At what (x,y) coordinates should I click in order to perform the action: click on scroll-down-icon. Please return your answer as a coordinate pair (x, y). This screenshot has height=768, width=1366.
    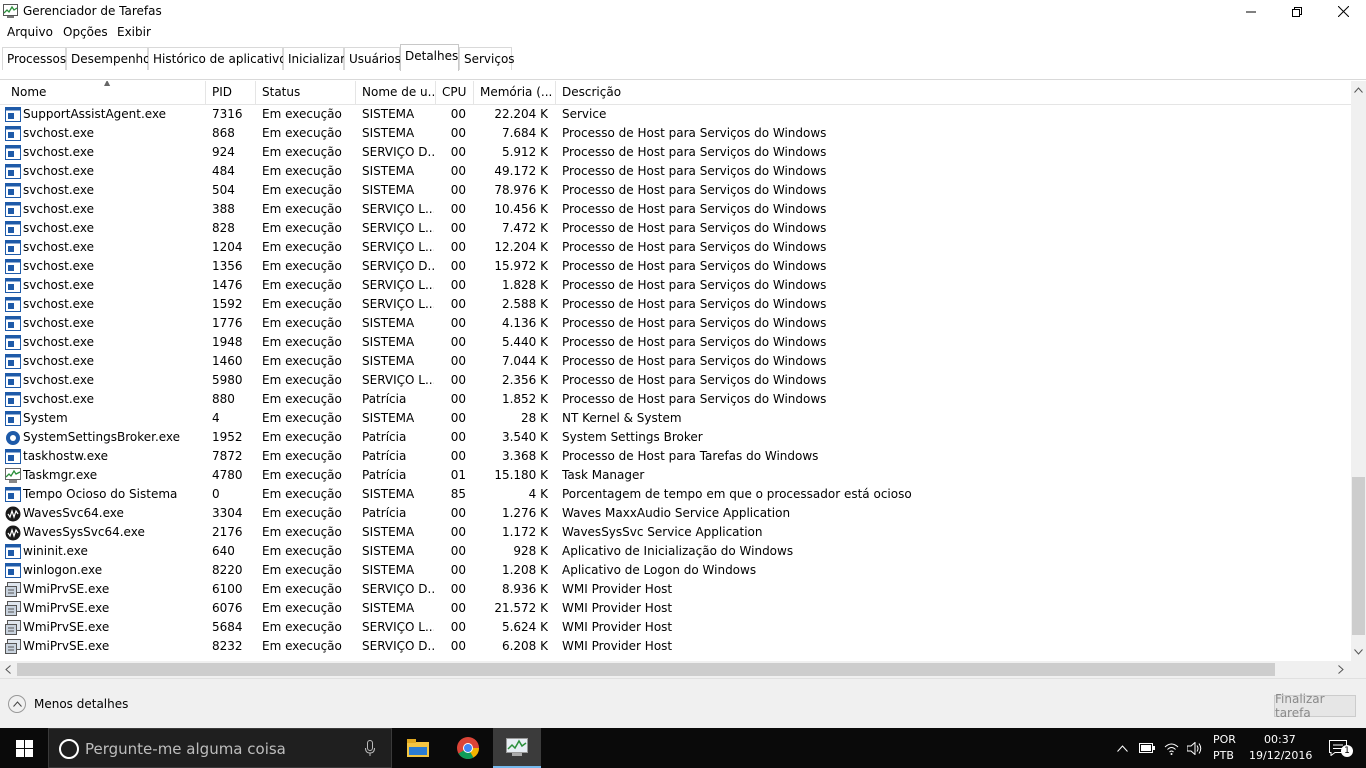
    Looking at the image, I should click on (1358, 652).